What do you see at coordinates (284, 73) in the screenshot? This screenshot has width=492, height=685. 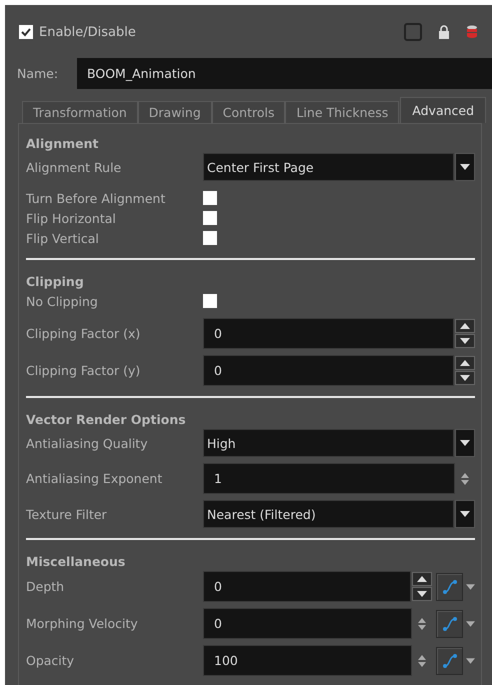 I see `name-field: BOOM_Animation` at bounding box center [284, 73].